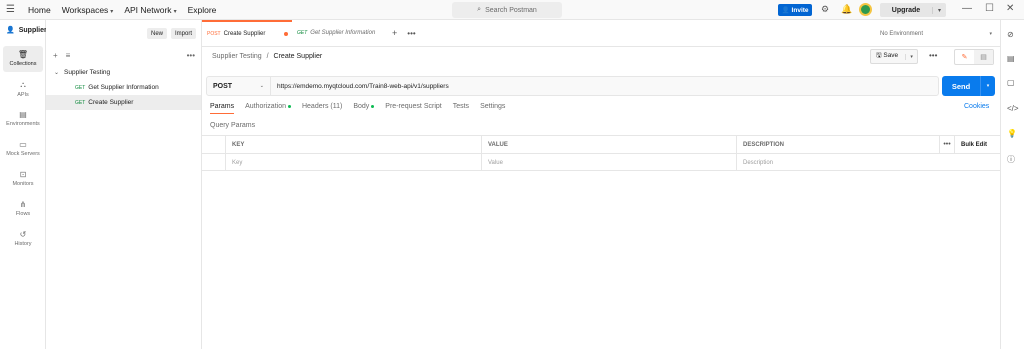  I want to click on rail-history: ↺ History, so click(23, 239).